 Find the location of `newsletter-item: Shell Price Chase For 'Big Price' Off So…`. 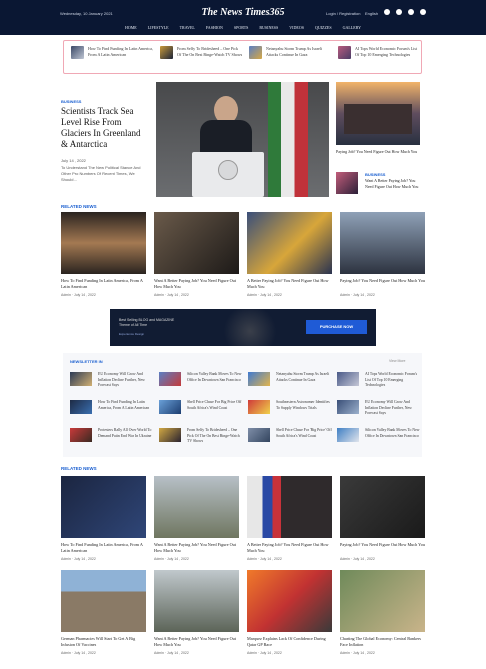

newsletter-item: Shell Price Chase For 'Big Price' Off So… is located at coordinates (290, 439).